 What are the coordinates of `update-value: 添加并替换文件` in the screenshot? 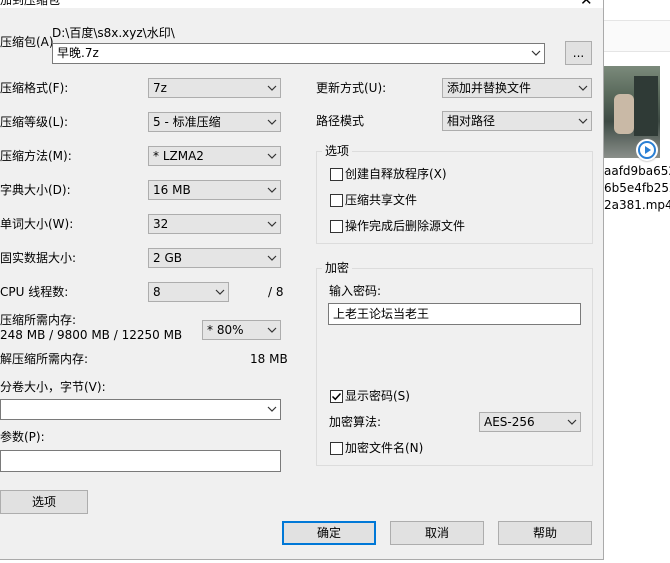 It's located at (489, 88).